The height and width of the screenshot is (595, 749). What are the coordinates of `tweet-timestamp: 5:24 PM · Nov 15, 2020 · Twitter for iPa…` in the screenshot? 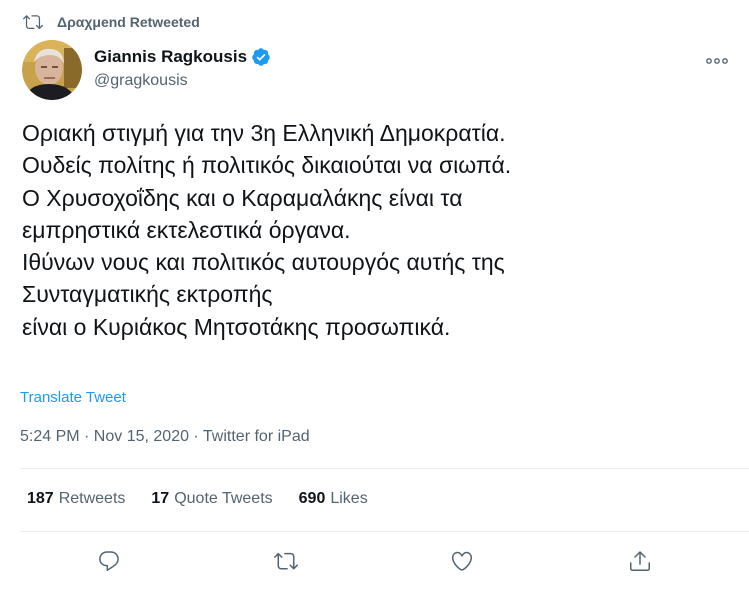 It's located at (165, 437).